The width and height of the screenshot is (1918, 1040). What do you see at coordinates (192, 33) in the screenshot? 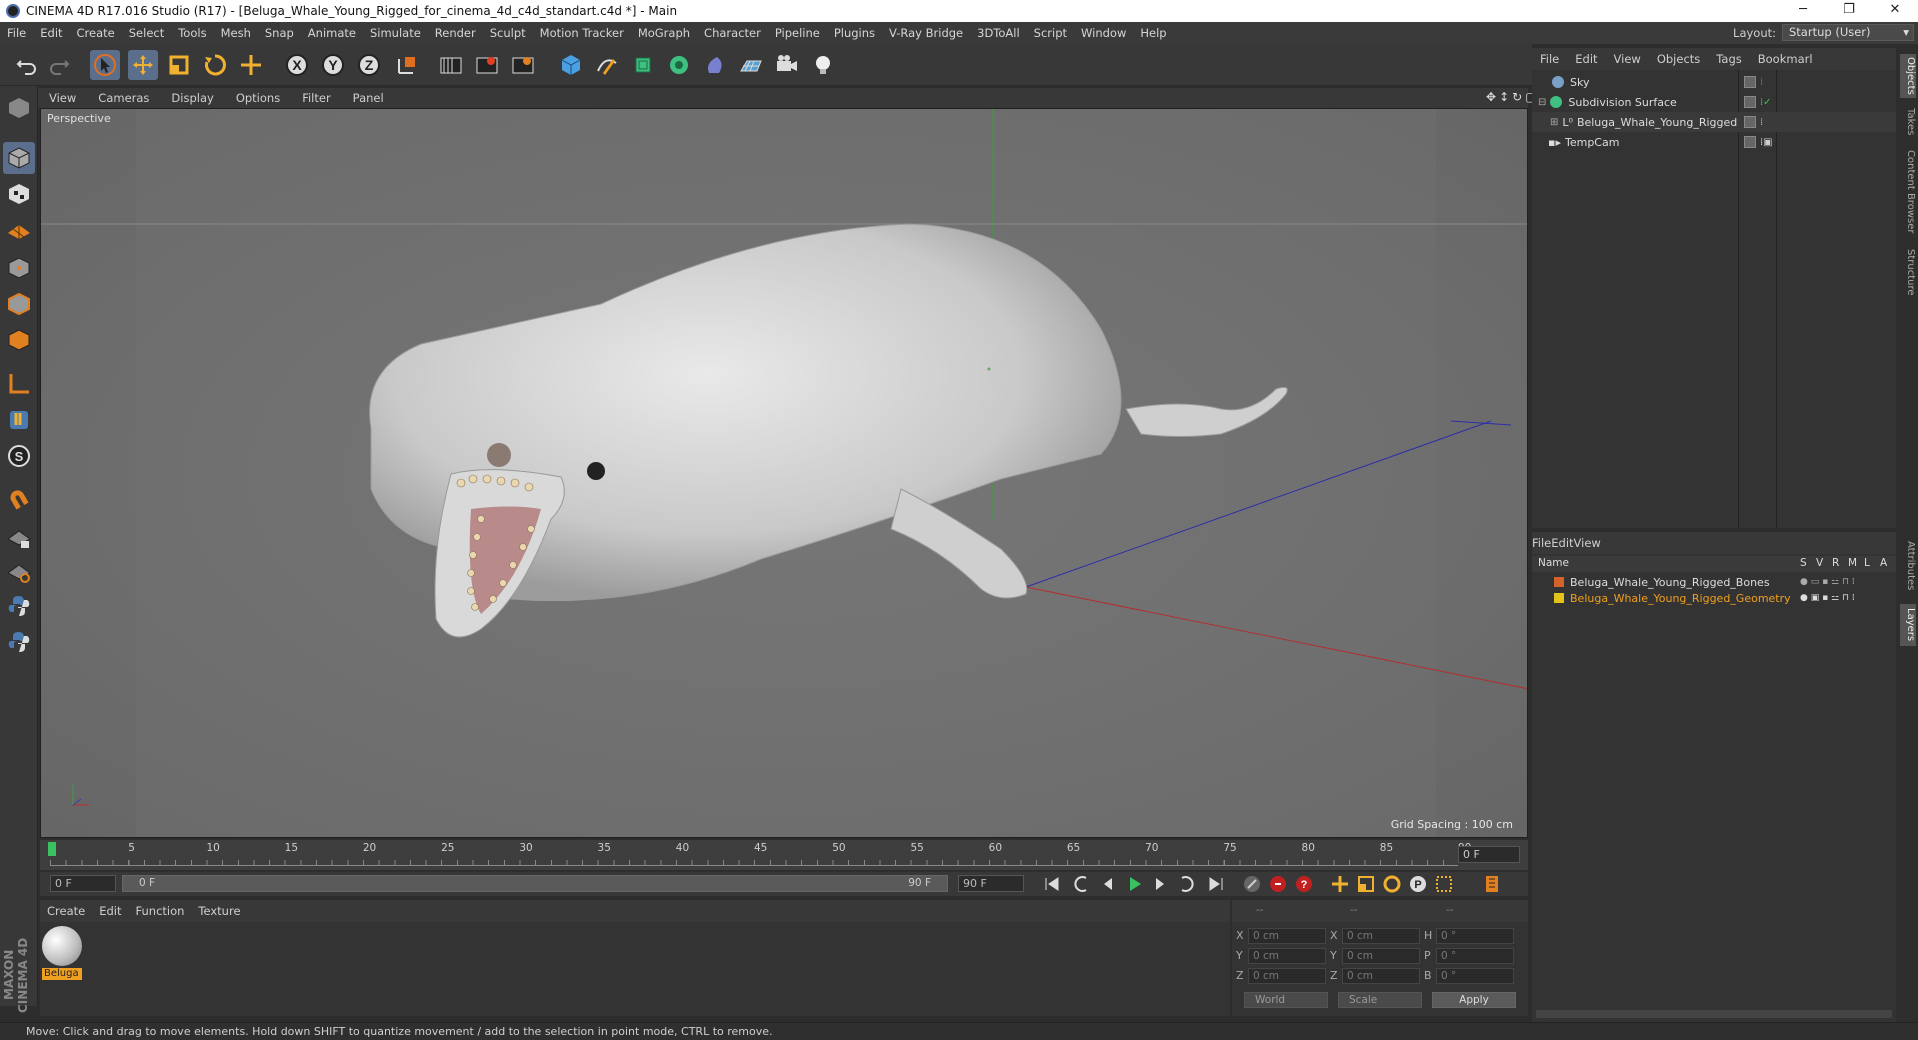
I see `menu-tools: Tools` at bounding box center [192, 33].